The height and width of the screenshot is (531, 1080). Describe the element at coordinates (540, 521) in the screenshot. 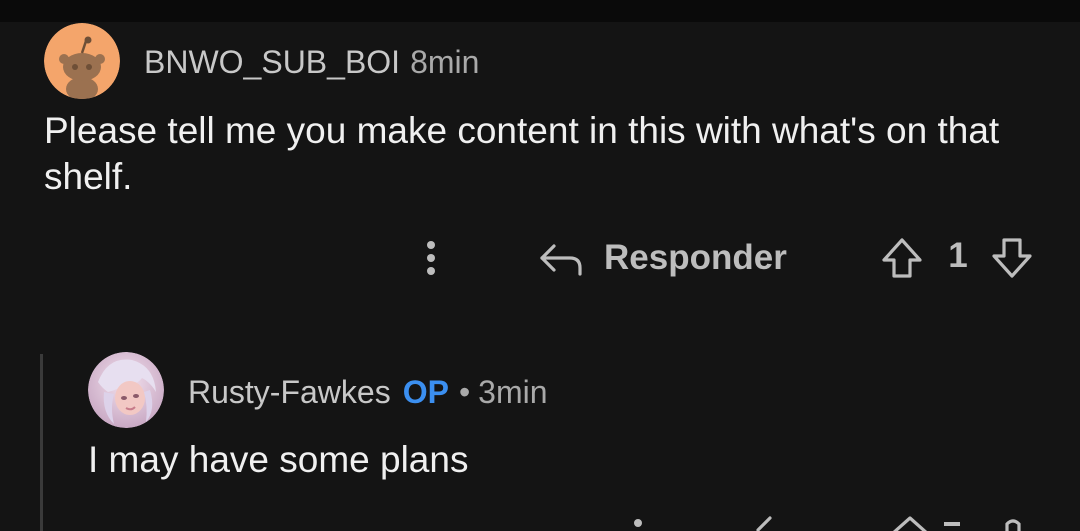

I see `comment-2-actions` at that location.